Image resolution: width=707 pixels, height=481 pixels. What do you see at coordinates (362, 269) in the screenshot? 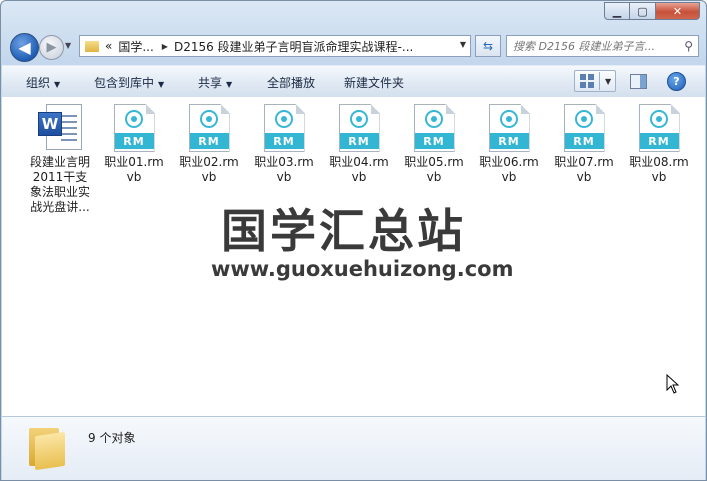
I see `watermark-url: www.guoxuehuizong.com` at bounding box center [362, 269].